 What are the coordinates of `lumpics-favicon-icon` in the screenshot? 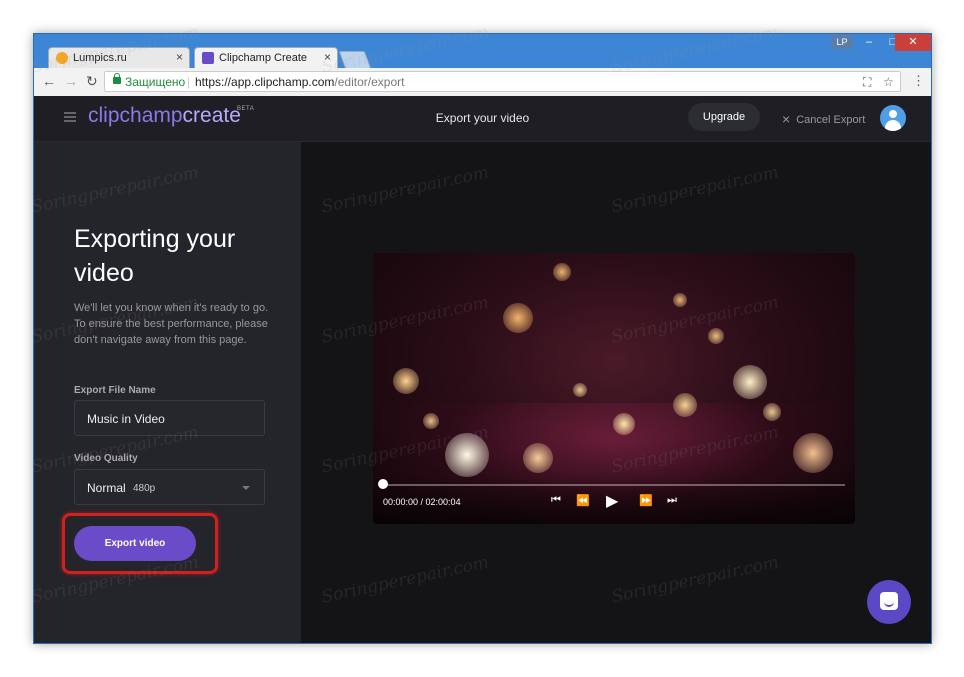 It's located at (62, 58).